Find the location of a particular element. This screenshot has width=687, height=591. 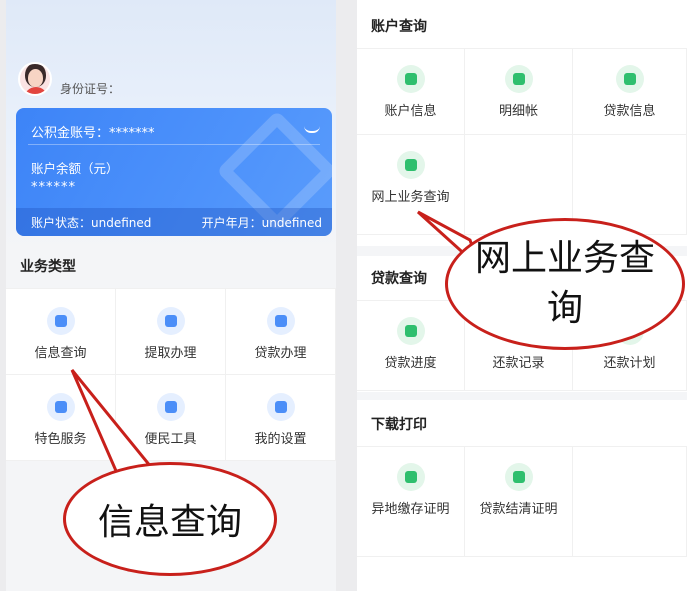

callout-text: 信息查询 is located at coordinates (169, 522).